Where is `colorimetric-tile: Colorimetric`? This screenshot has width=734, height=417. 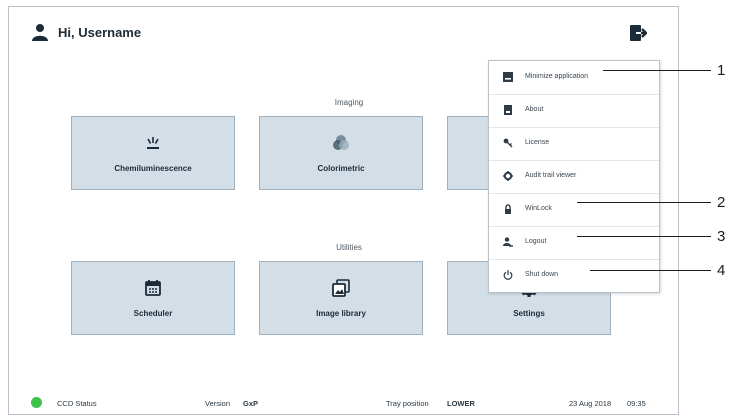
colorimetric-tile: Colorimetric is located at coordinates (341, 153).